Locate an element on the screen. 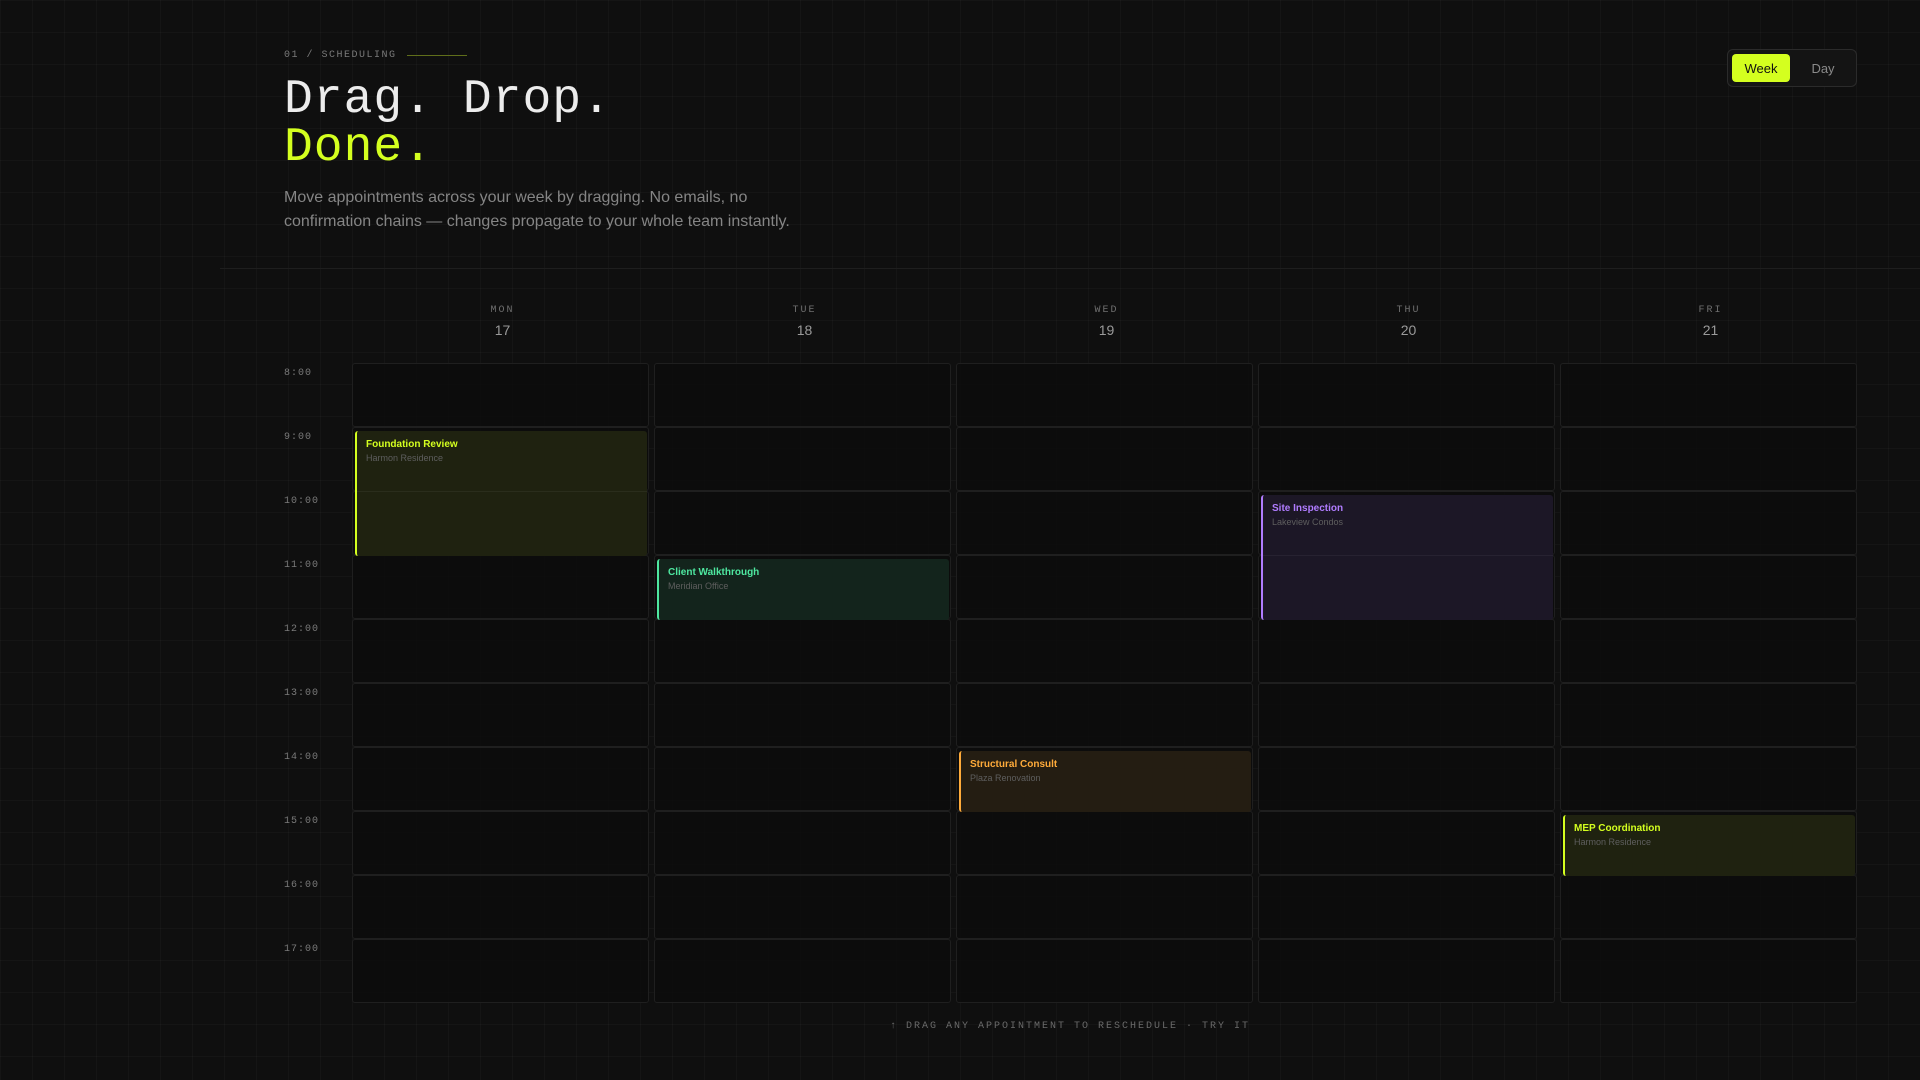  appointment-title: Foundation Review is located at coordinates (412, 444).